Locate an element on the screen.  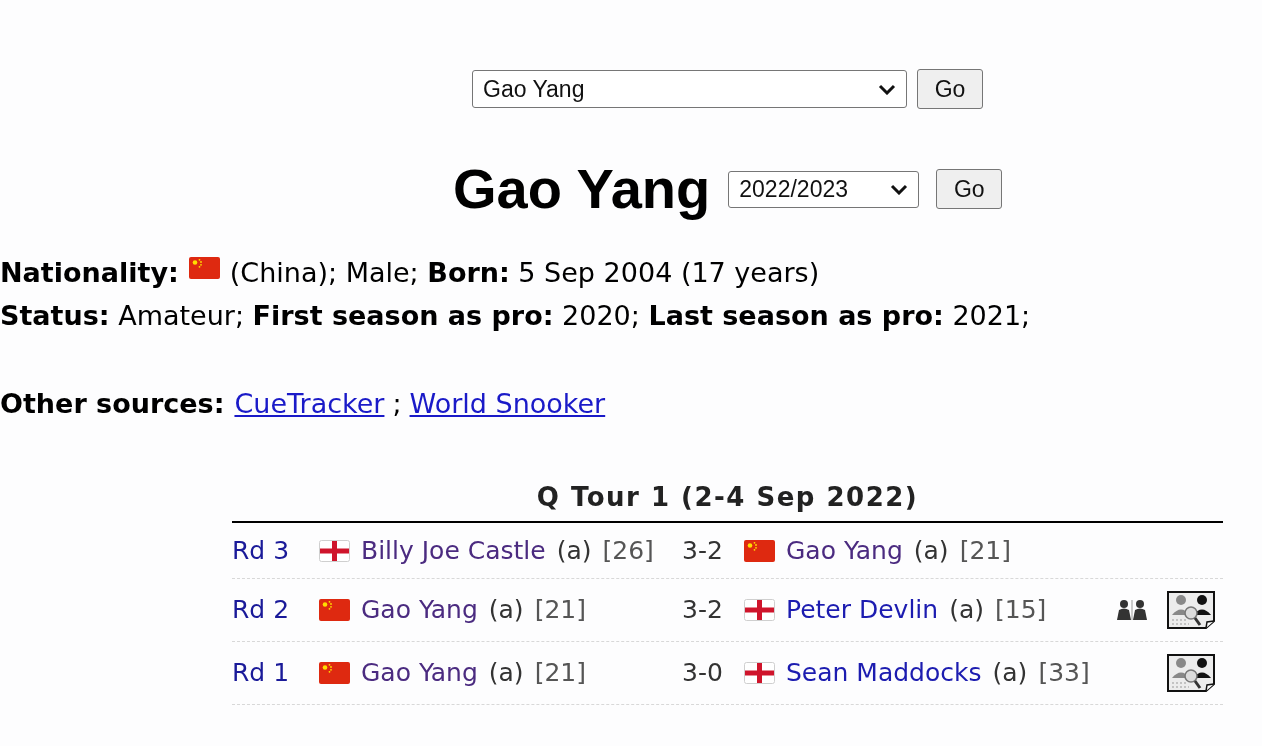
player-rank: [33] is located at coordinates (1064, 673).